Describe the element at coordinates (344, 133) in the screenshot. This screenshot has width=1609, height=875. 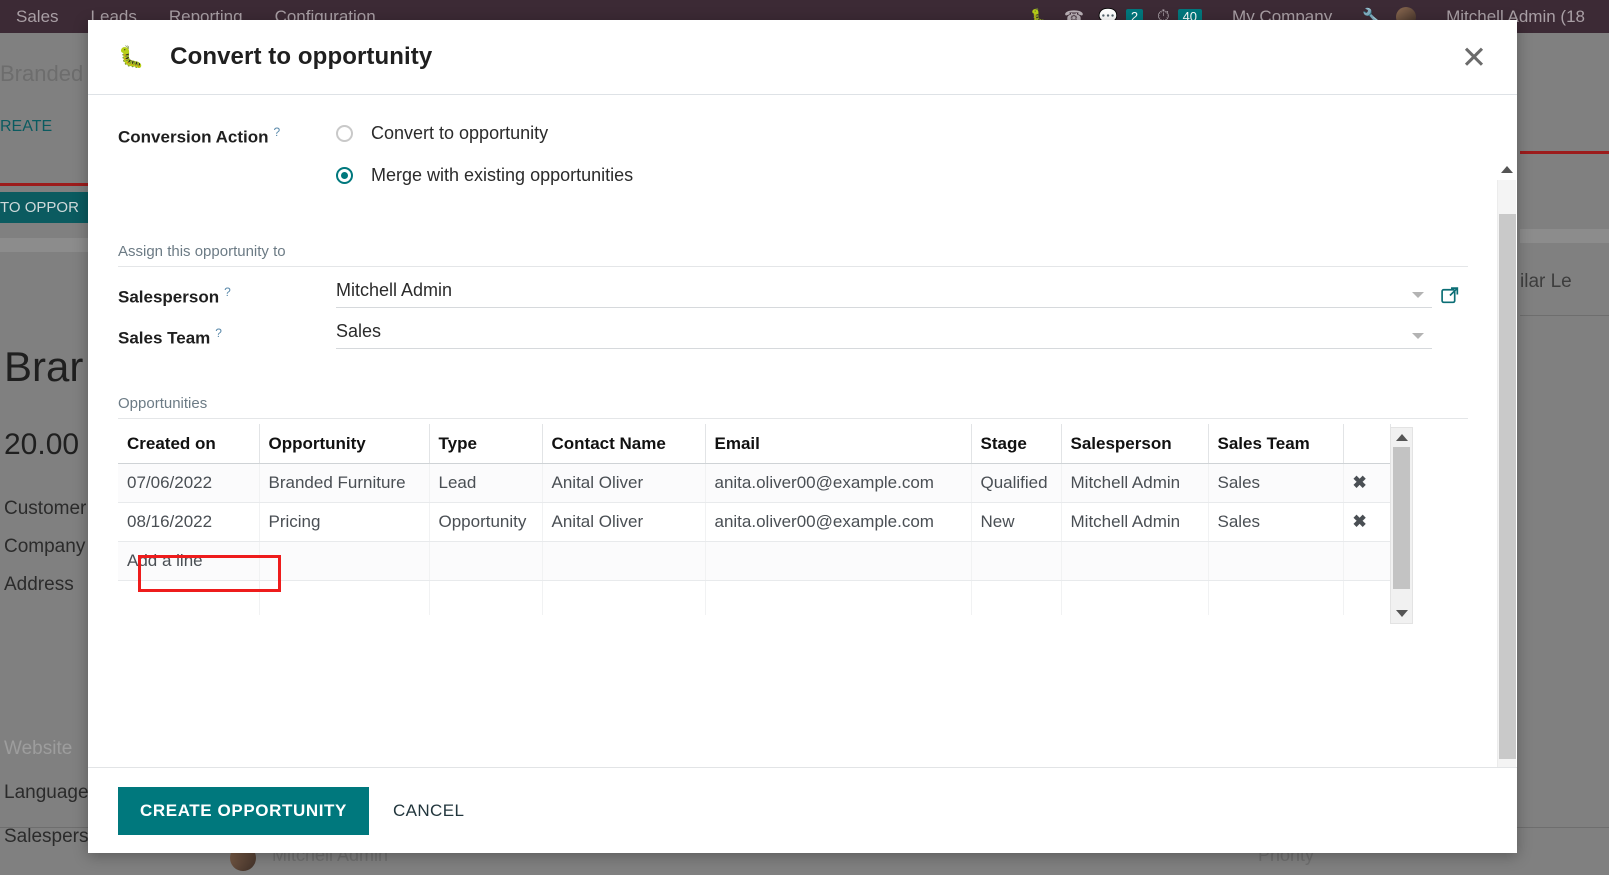
I see `radio-convert-icon` at that location.